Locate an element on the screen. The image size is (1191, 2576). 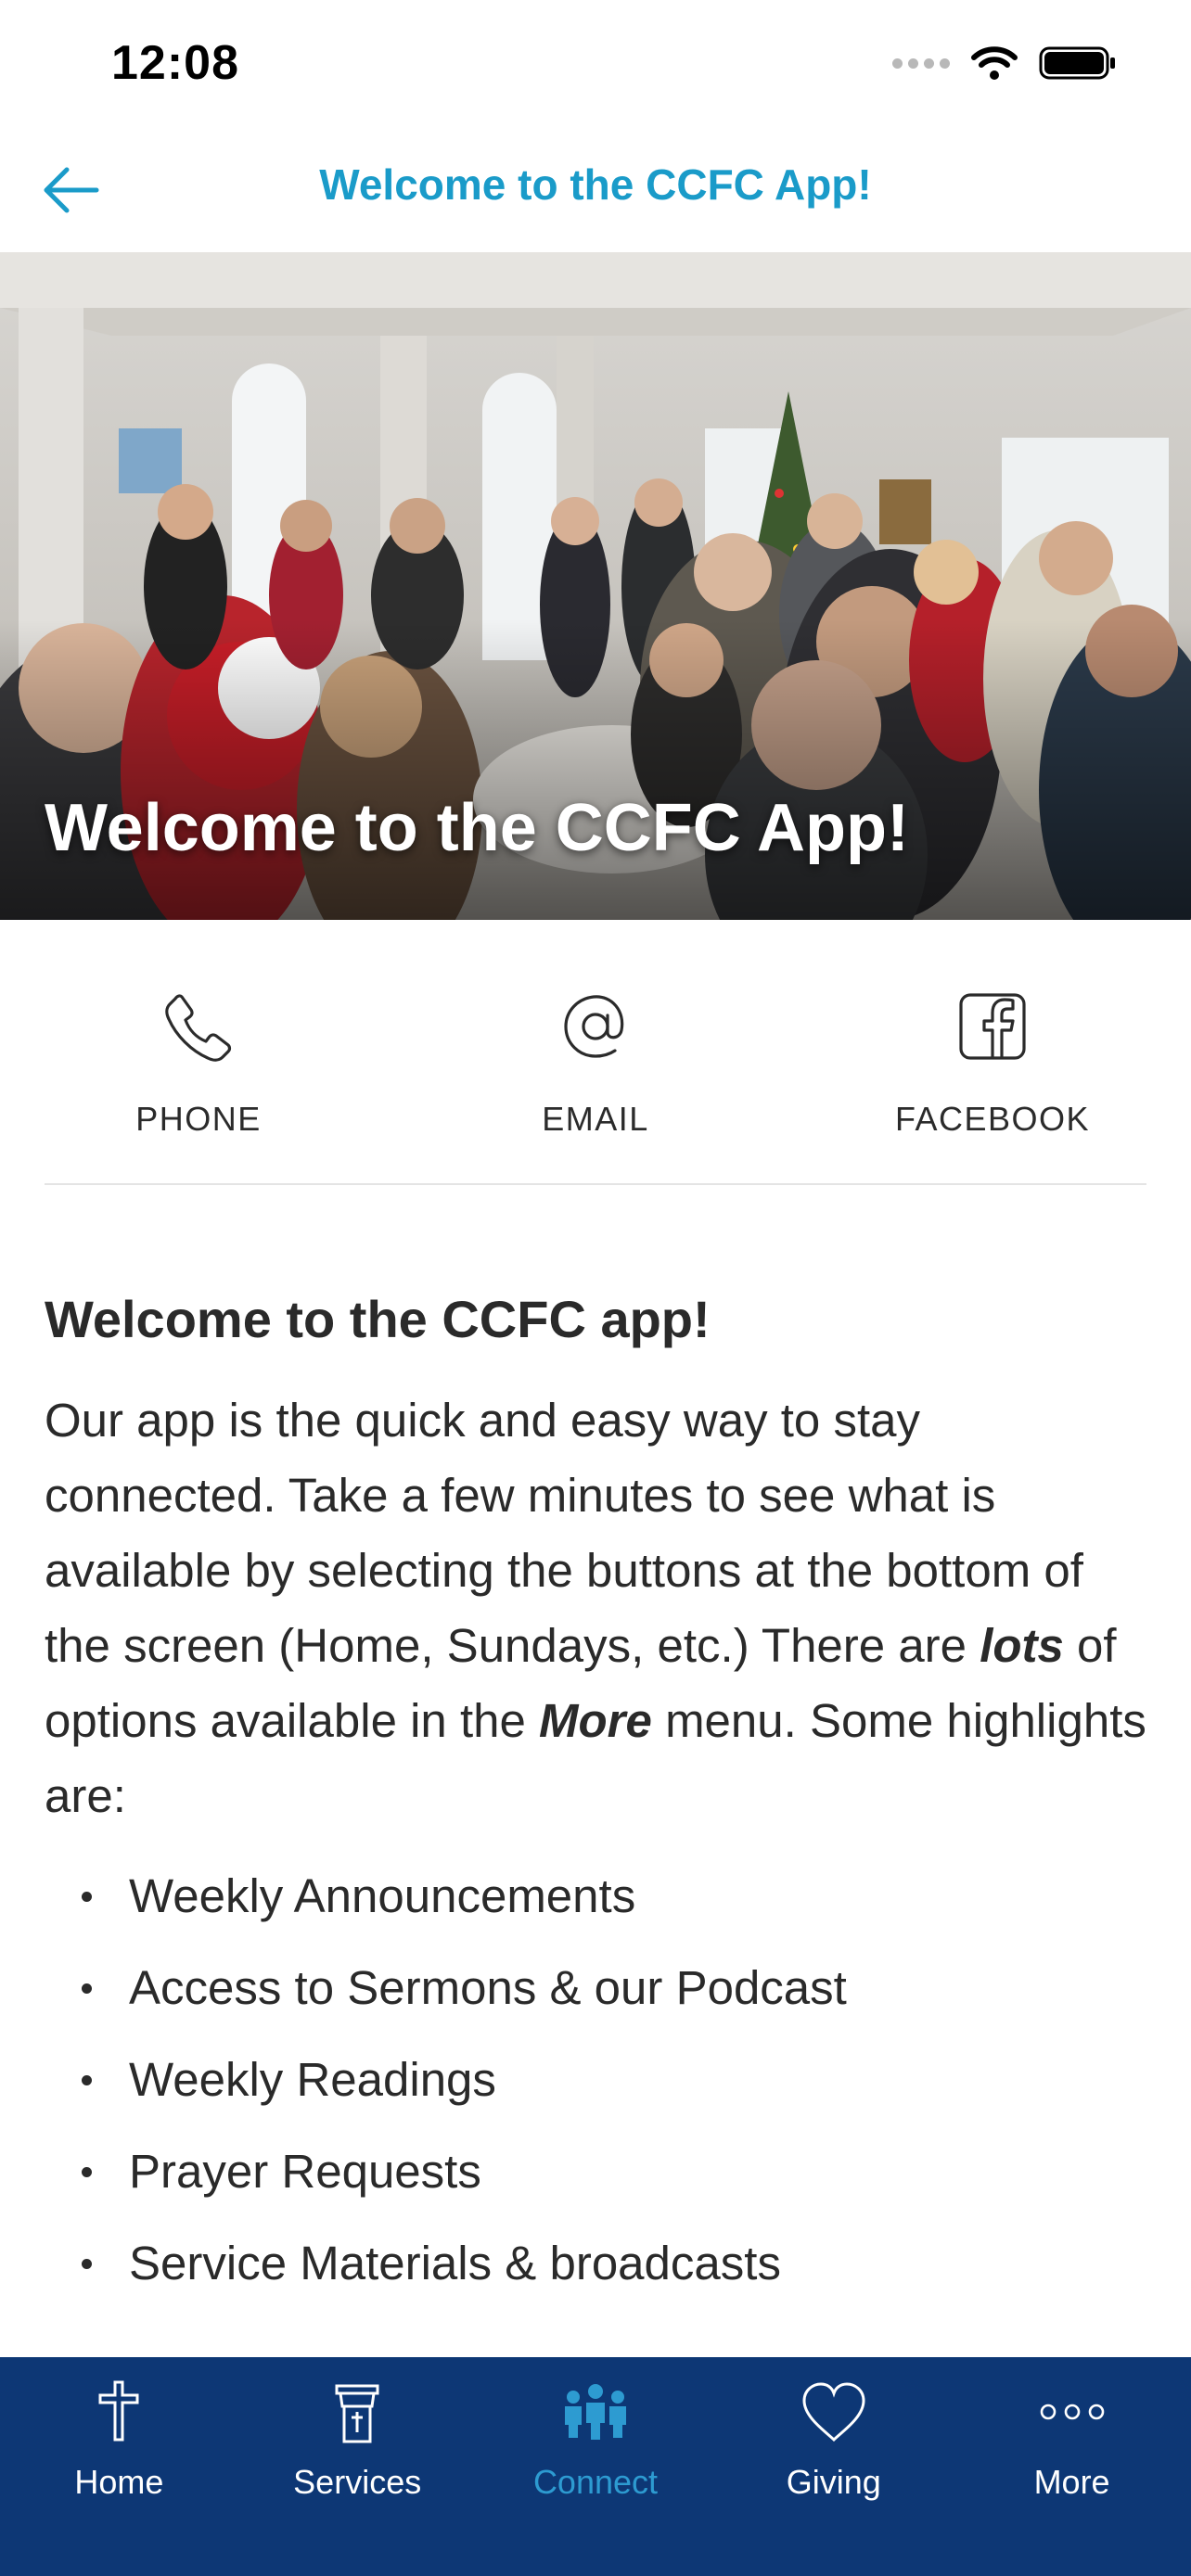
battery-icon is located at coordinates (1077, 63).